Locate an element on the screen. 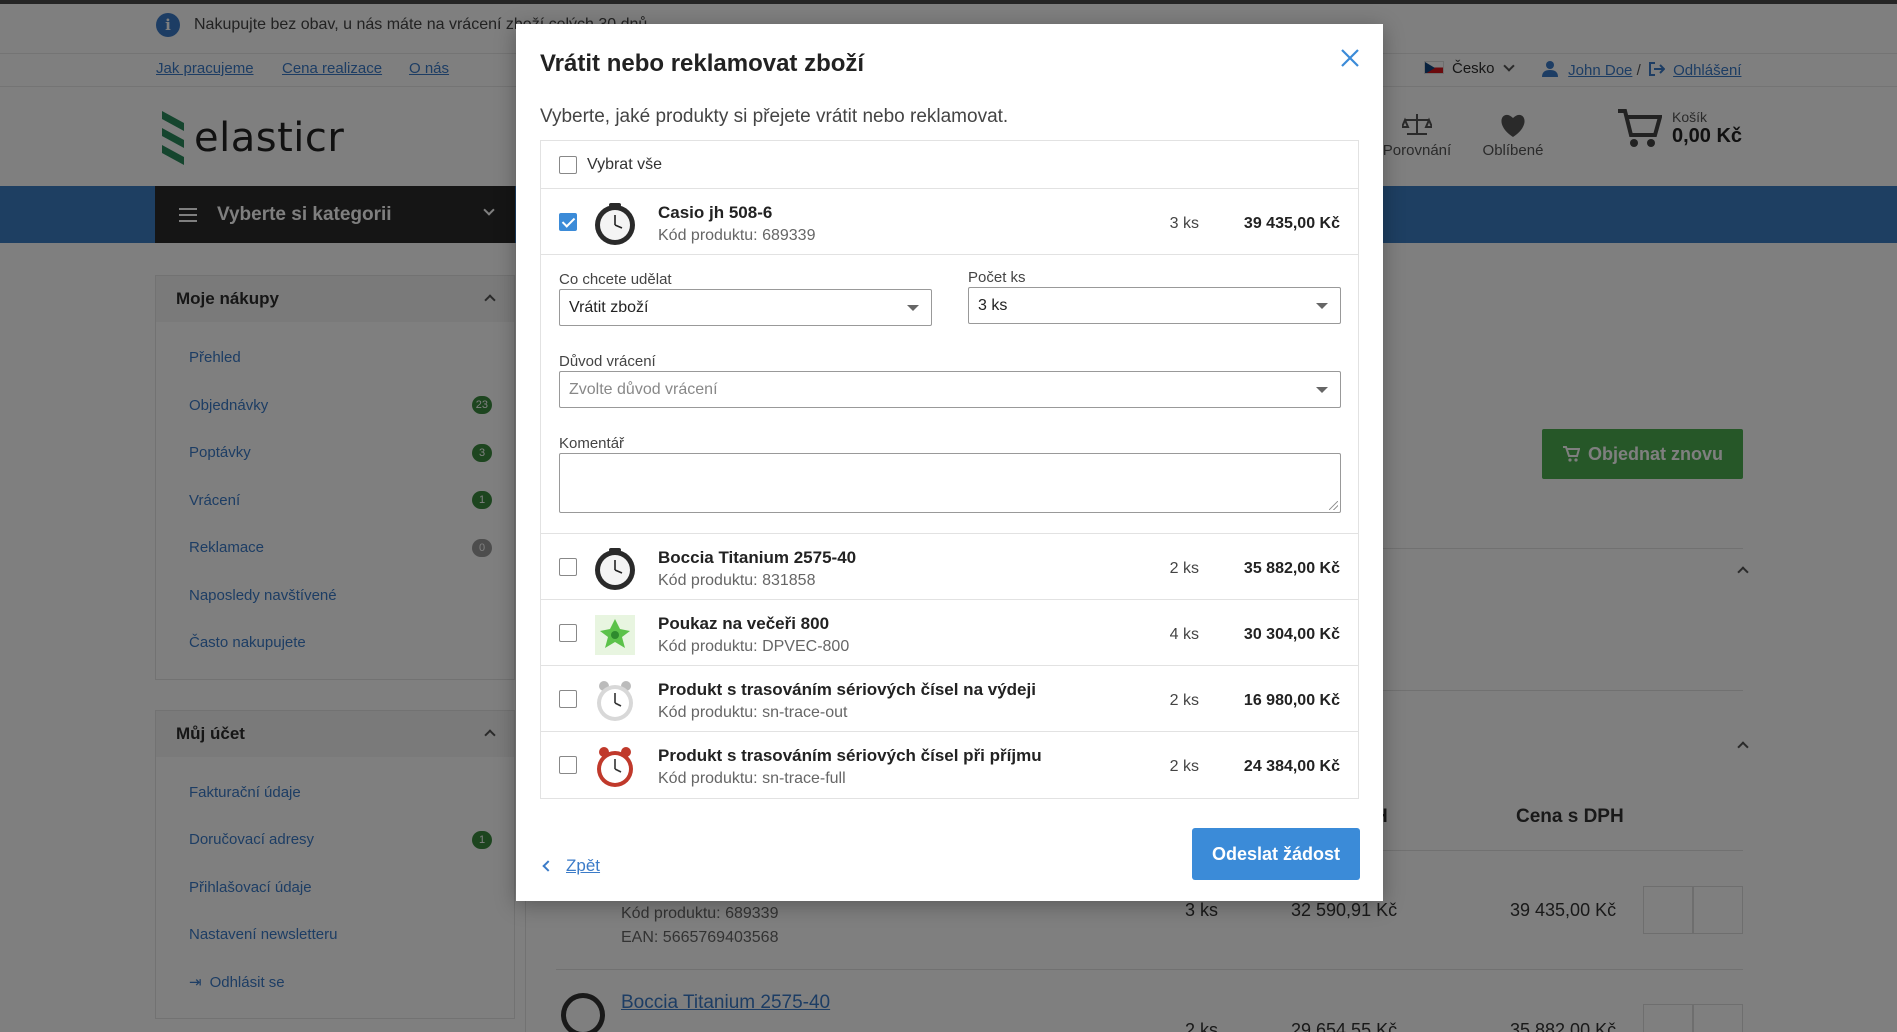  resize-grip-icon is located at coordinates (1333, 505).